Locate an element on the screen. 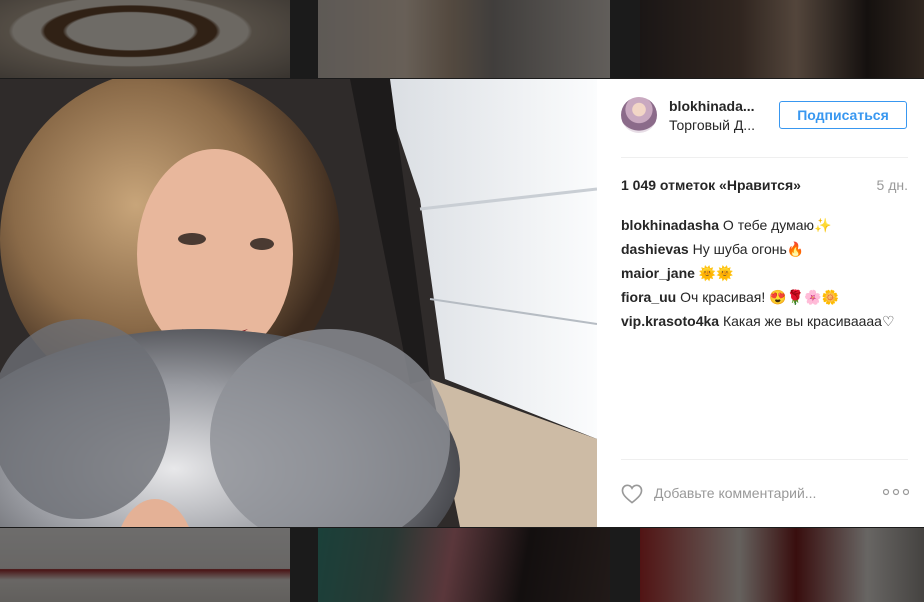 This screenshot has width=924, height=602. comment: maior_jane 🌞🌞 is located at coordinates (771, 273).